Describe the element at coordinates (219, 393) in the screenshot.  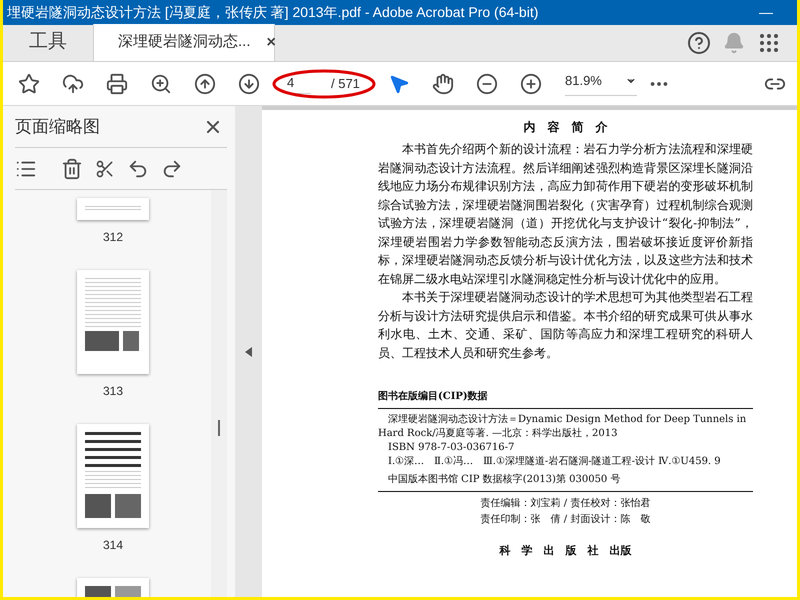
I see `scrollbar` at that location.